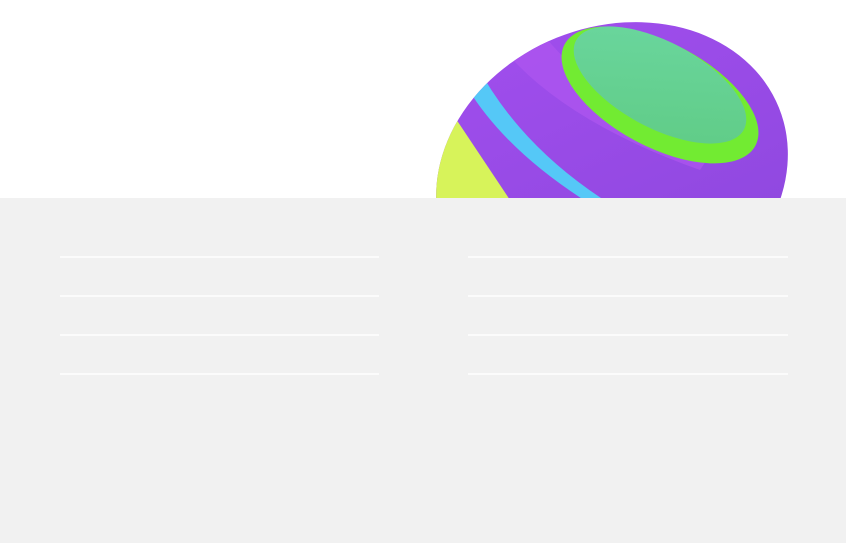  I want to click on right-placeholder-lines, so click(628, 334).